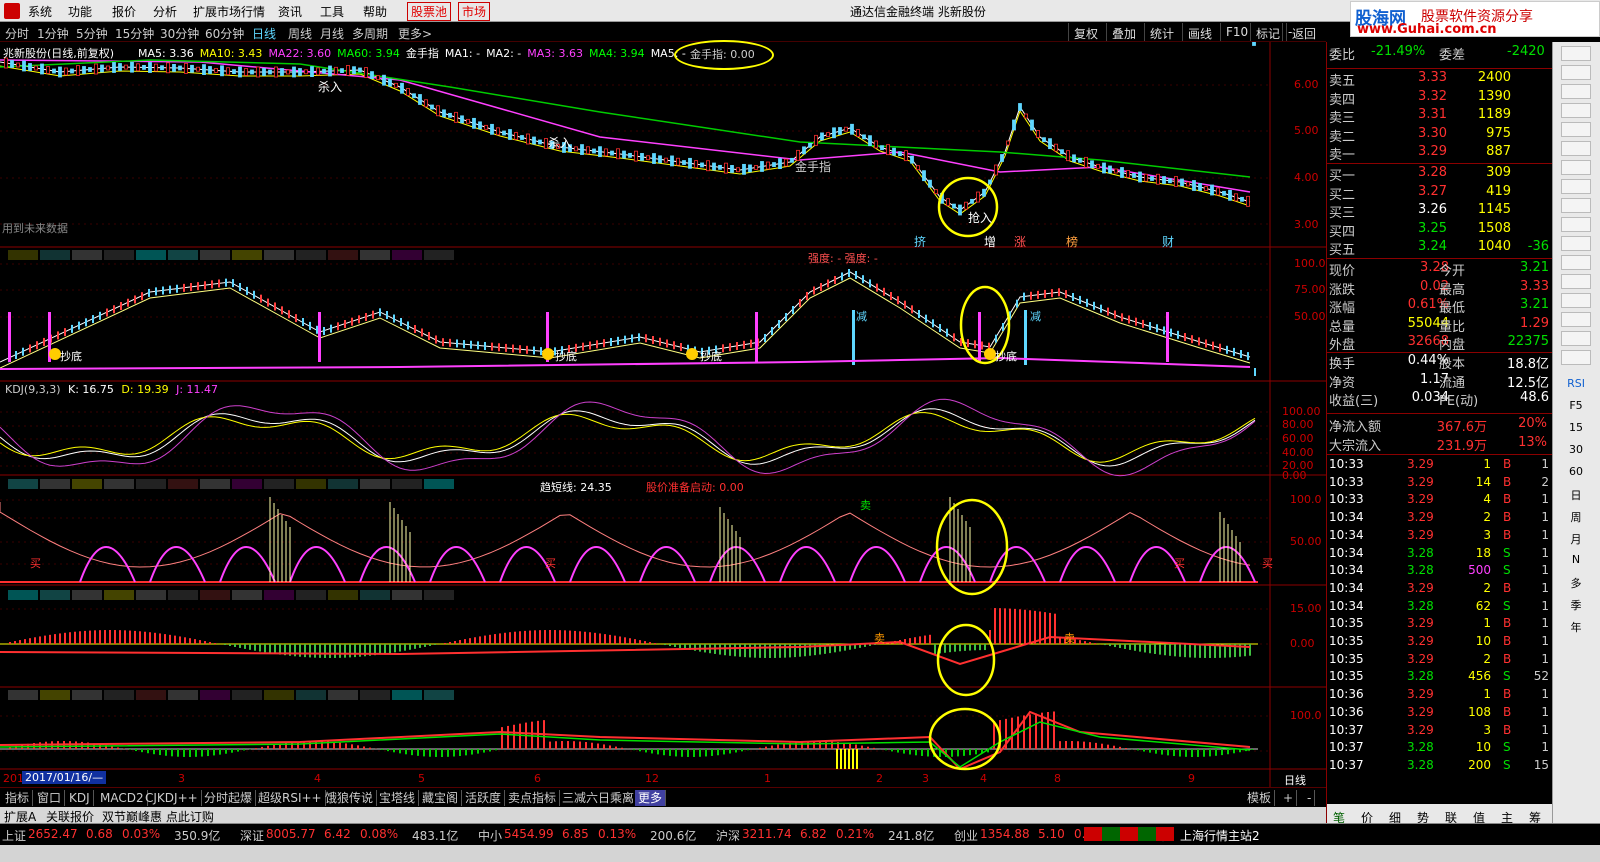 This screenshot has height=862, width=1600. I want to click on draw-line-button: 画线, so click(1199, 32).